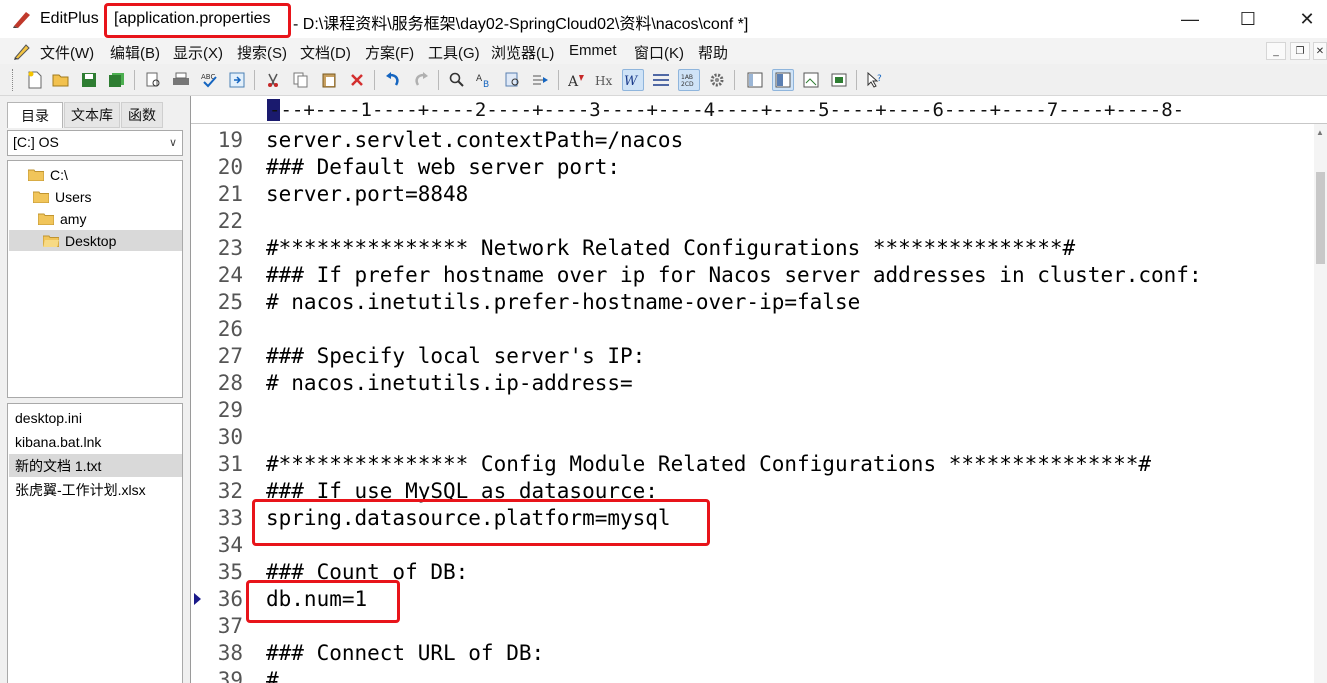  Describe the element at coordinates (1307, 19) in the screenshot. I see `close-button: ✕` at that location.